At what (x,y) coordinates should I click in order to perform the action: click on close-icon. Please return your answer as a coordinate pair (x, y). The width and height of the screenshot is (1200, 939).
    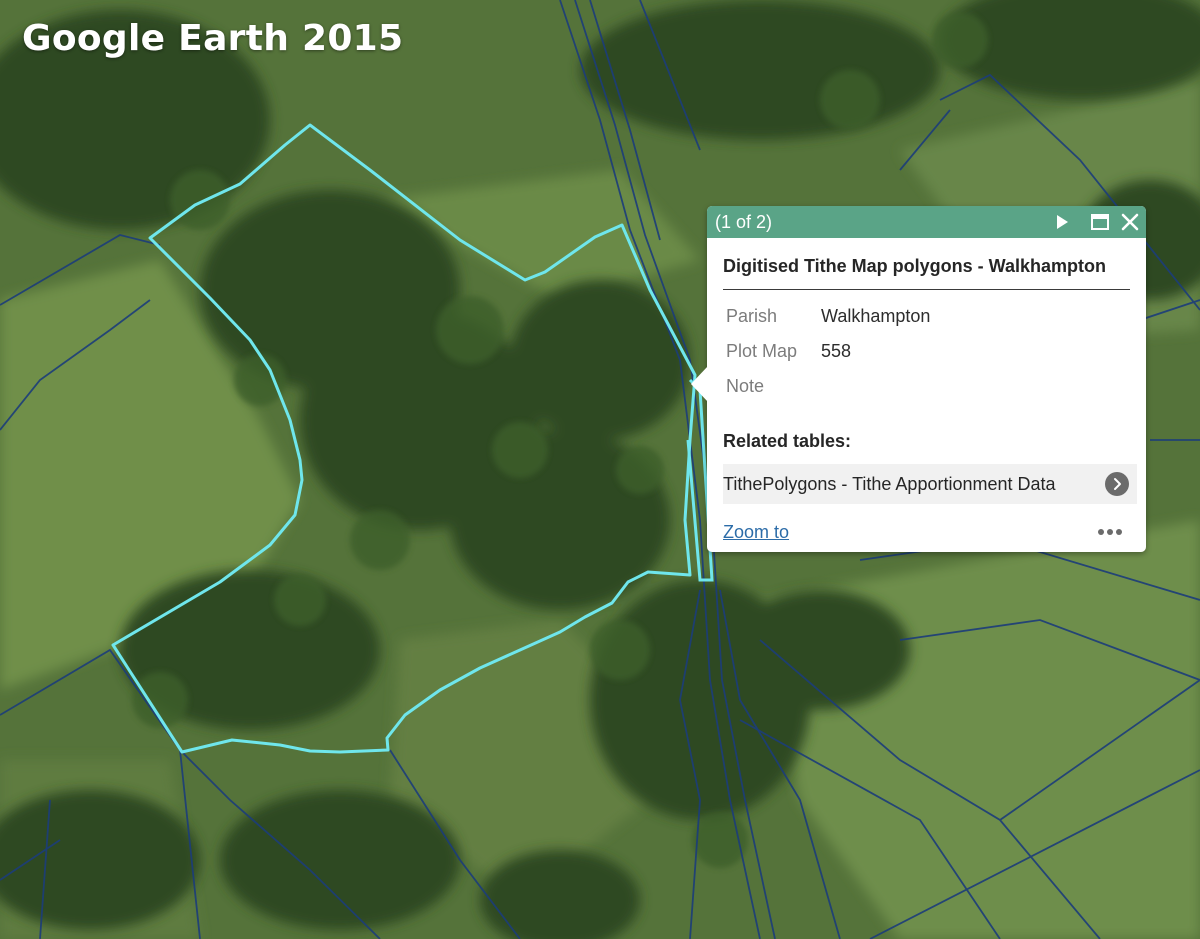
    Looking at the image, I should click on (1130, 222).